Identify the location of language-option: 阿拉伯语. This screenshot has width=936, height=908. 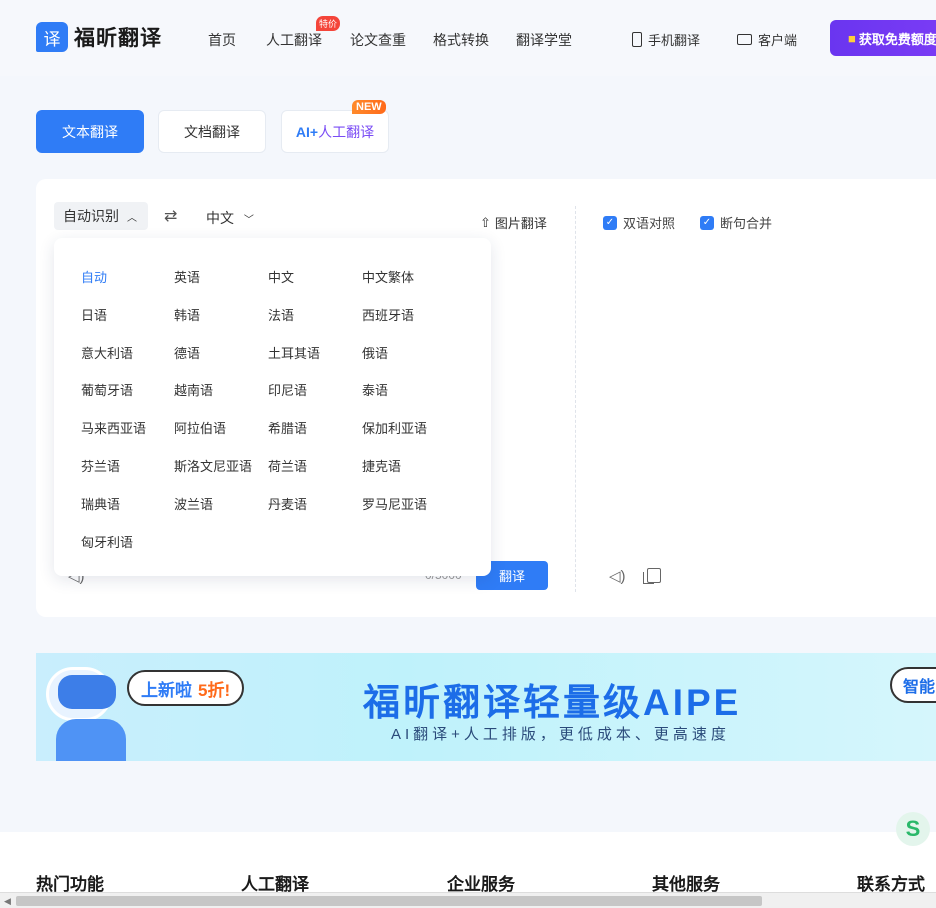
(200, 427).